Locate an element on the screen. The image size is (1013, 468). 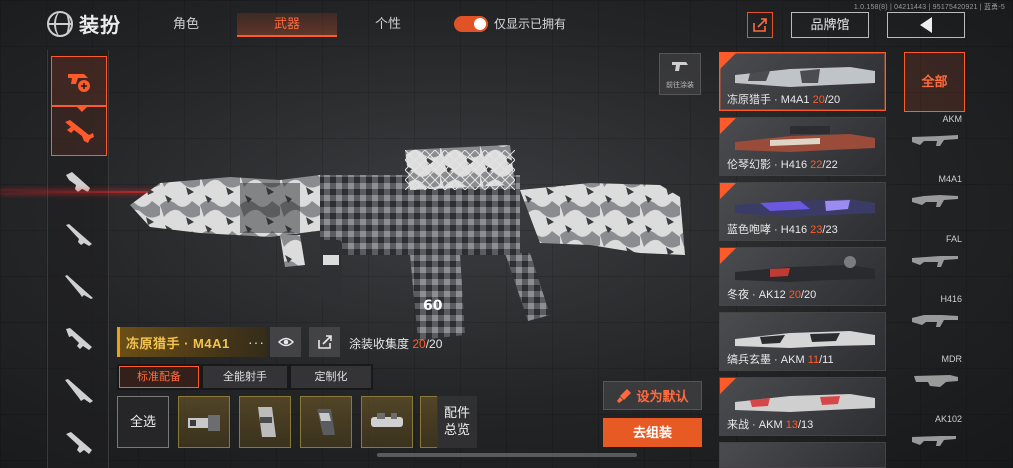
scope-attachment-icon is located at coordinates (387, 420).